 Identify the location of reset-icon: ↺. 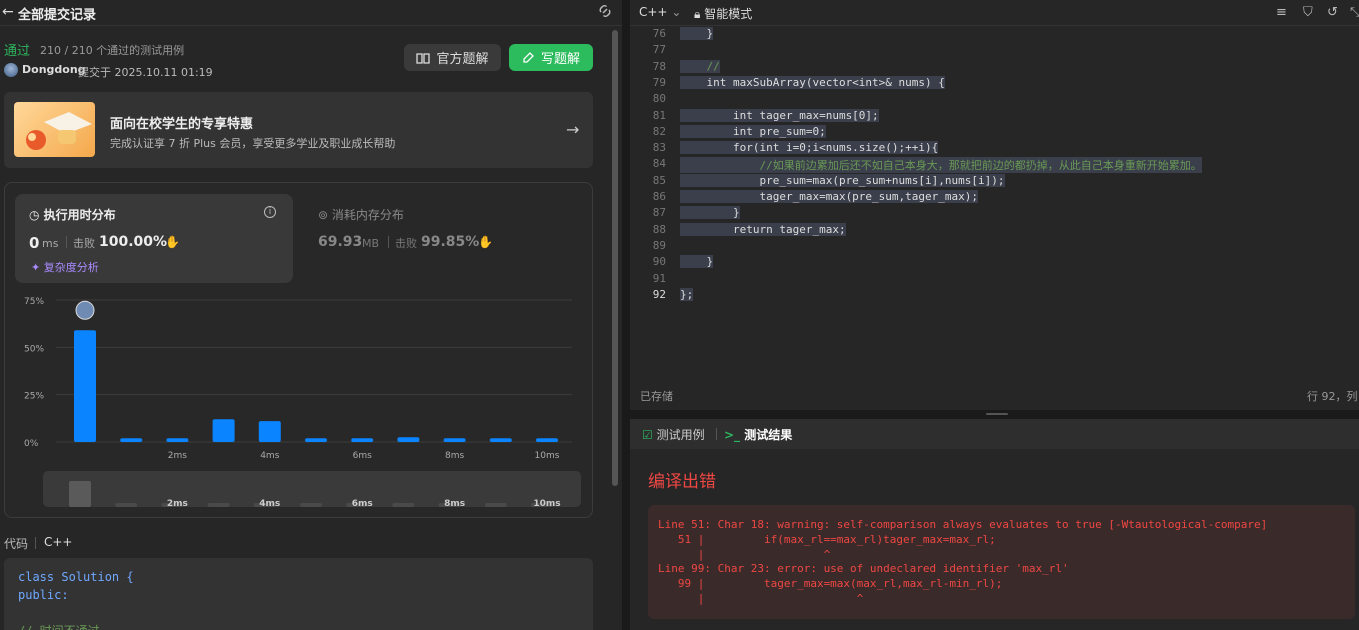
(1332, 12).